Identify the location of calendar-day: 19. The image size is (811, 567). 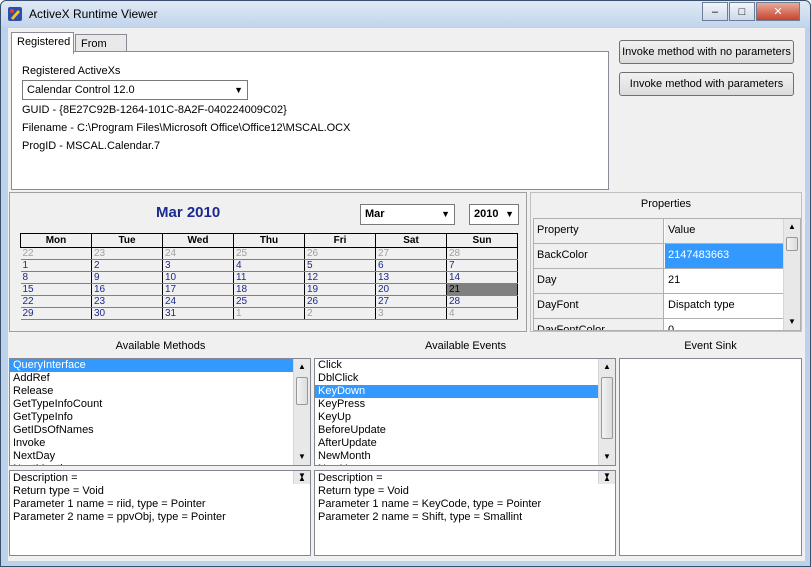
(340, 289).